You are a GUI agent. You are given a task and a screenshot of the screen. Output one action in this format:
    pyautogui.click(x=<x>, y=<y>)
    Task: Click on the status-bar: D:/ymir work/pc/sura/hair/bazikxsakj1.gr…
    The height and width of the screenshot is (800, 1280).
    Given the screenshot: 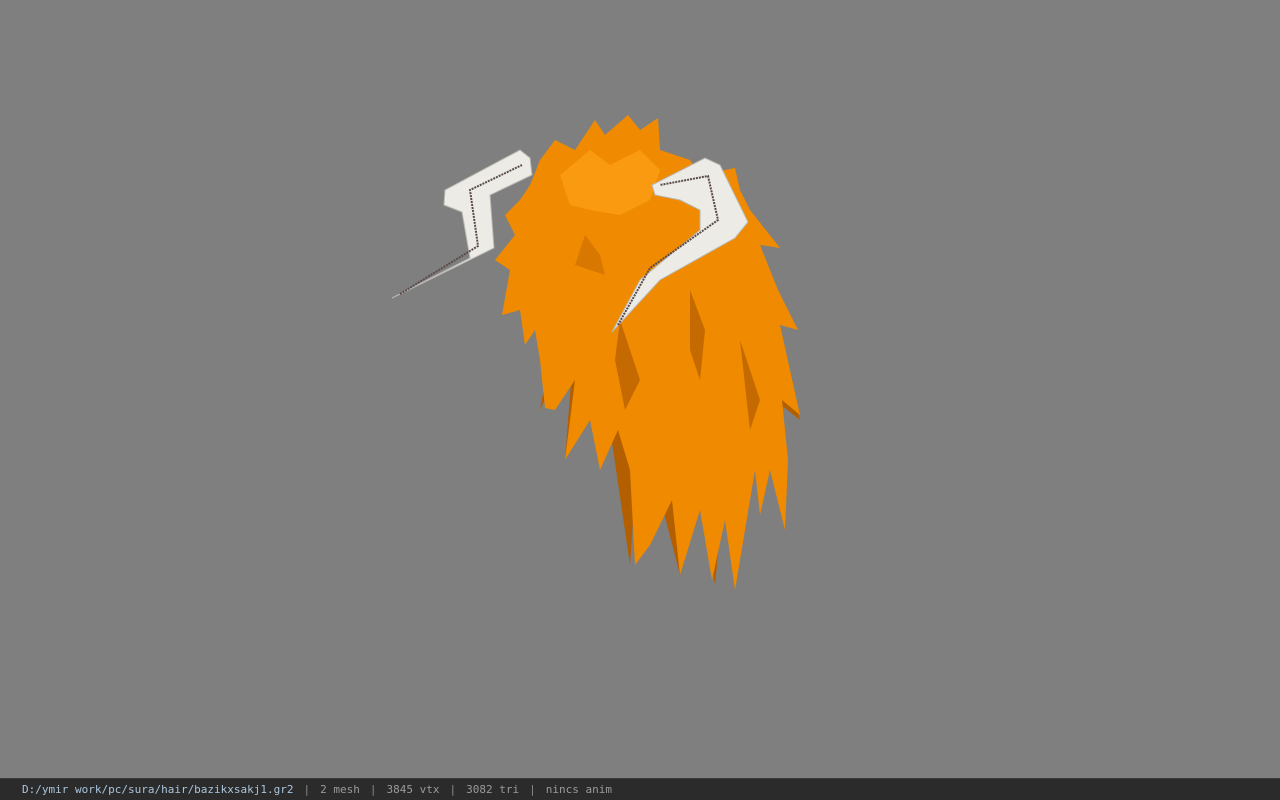 What is the action you would take?
    pyautogui.click(x=640, y=789)
    